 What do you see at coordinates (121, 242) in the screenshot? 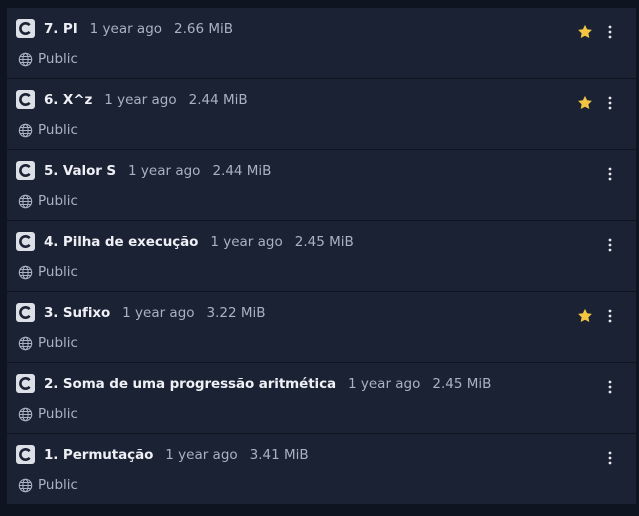
I see `repository-name: 4. Pilha de execução` at bounding box center [121, 242].